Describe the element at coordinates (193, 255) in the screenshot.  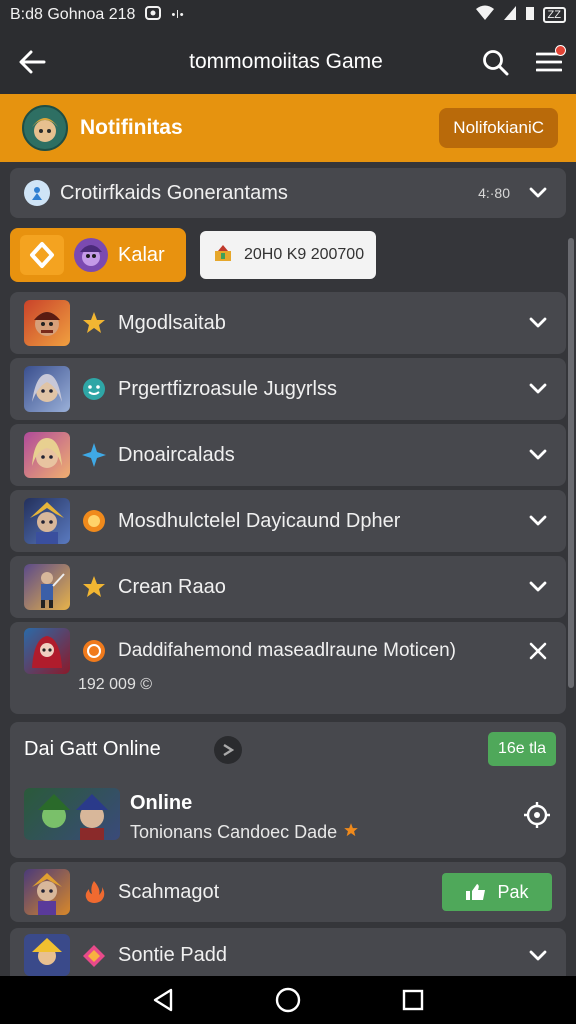
I see `filter-row: Kalar 20H0 K9 200700` at that location.